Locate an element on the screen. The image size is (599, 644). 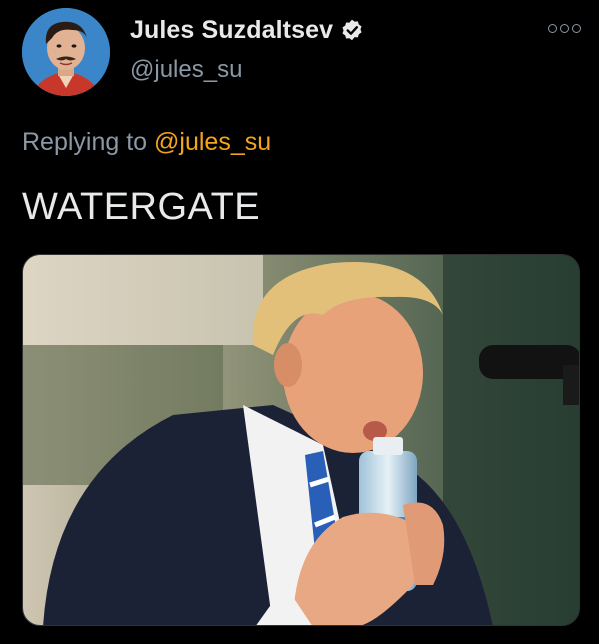
reply-handle-link: @jules_su is located at coordinates (212, 142).